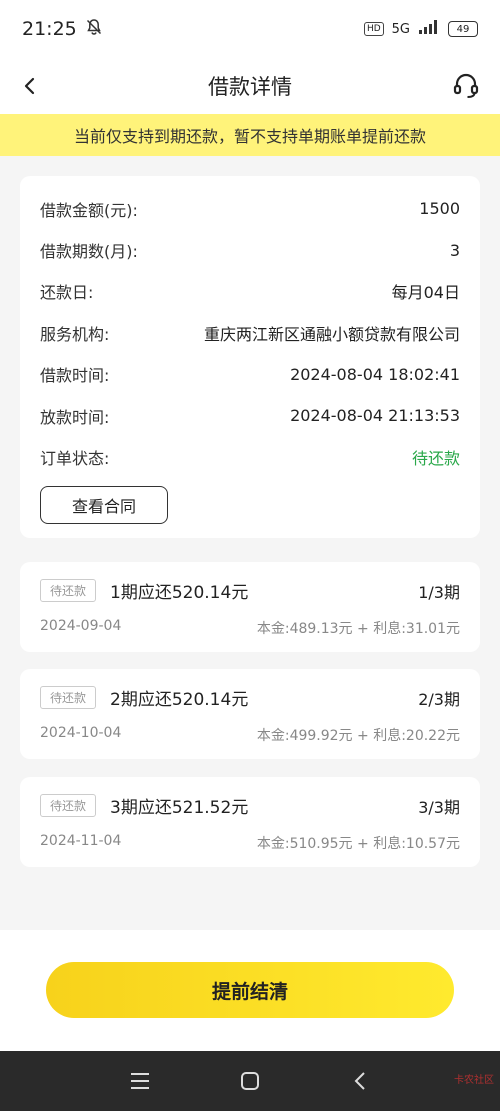 This screenshot has height=1111, width=500. I want to click on installment-period: 2/3期, so click(439, 699).